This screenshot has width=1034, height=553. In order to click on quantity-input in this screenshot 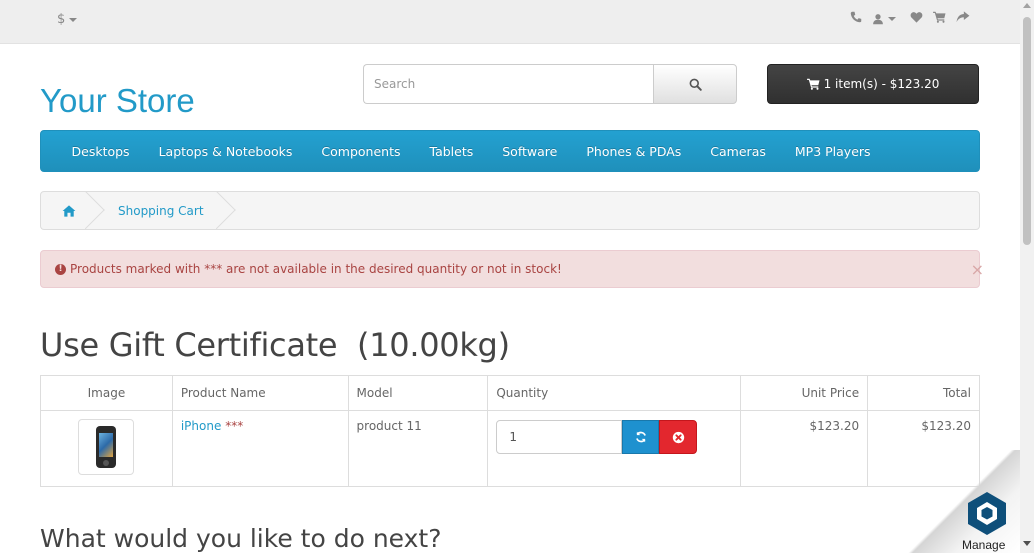, I will do `click(559, 437)`.